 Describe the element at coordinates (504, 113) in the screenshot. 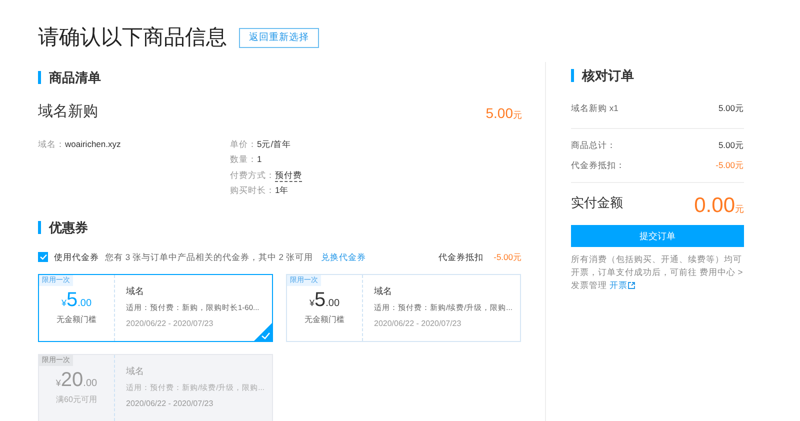

I see `product-price: 5.00元` at that location.